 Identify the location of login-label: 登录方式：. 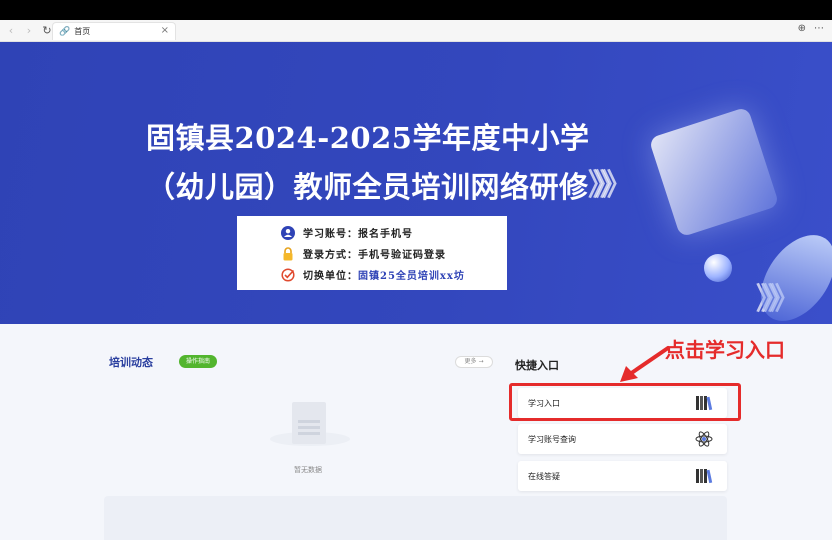
(330, 255).